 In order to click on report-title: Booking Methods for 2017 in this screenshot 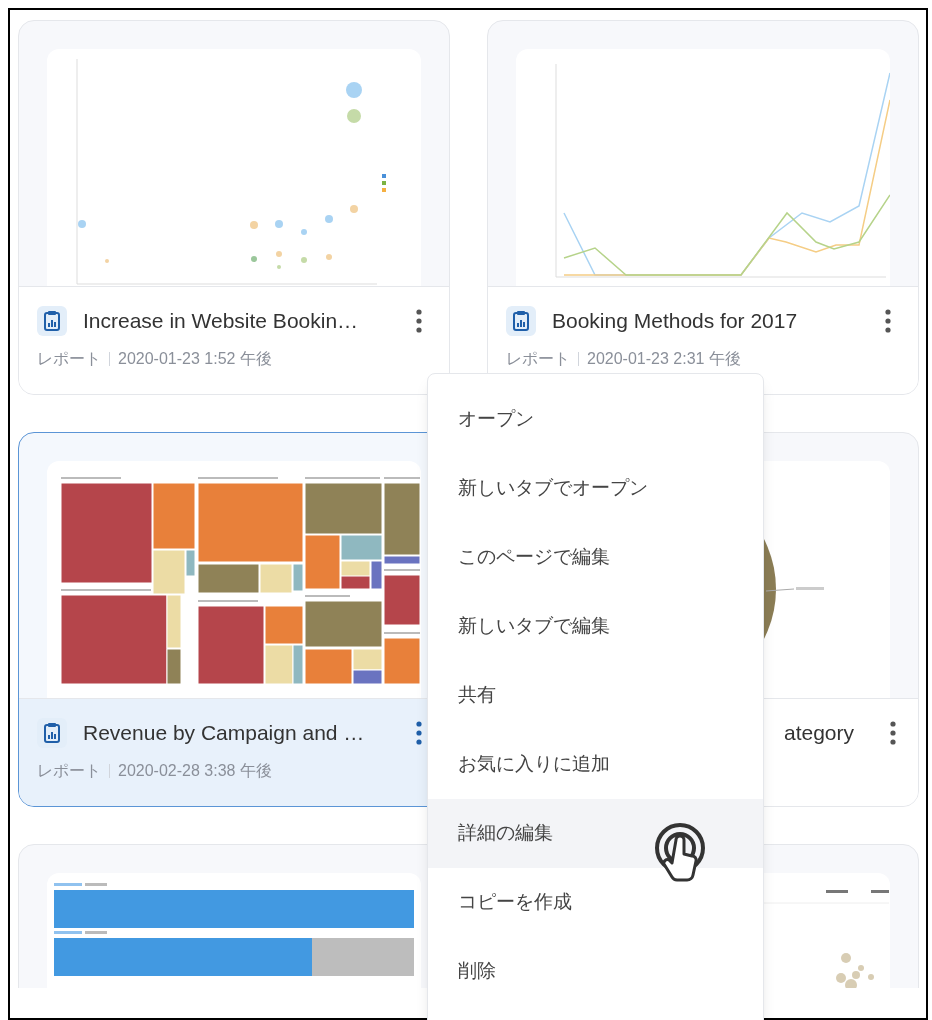, I will do `click(675, 321)`.